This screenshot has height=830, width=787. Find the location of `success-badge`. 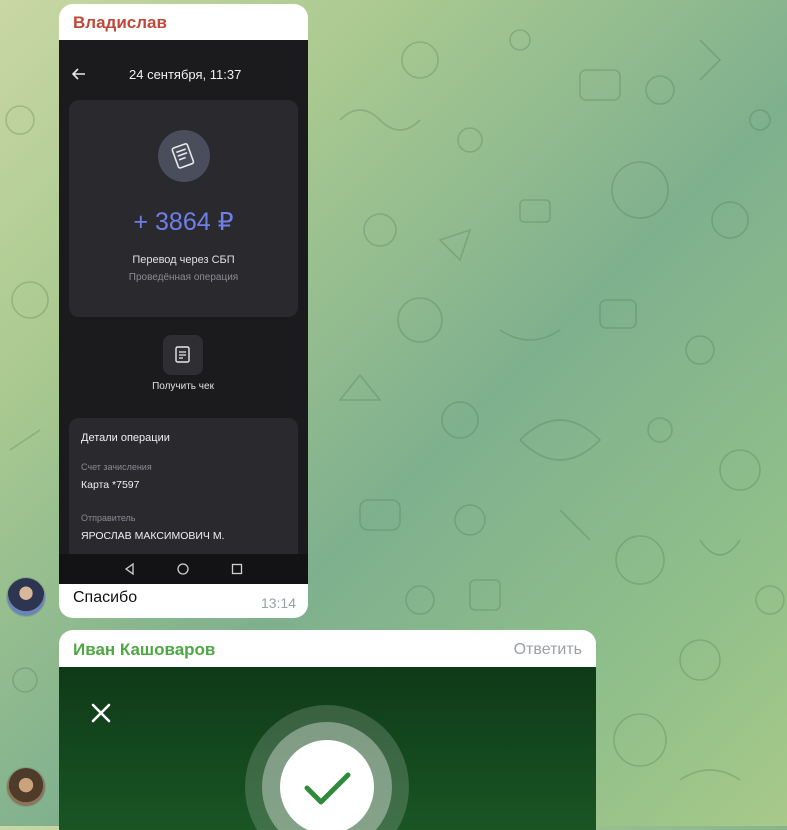

success-badge is located at coordinates (327, 785).